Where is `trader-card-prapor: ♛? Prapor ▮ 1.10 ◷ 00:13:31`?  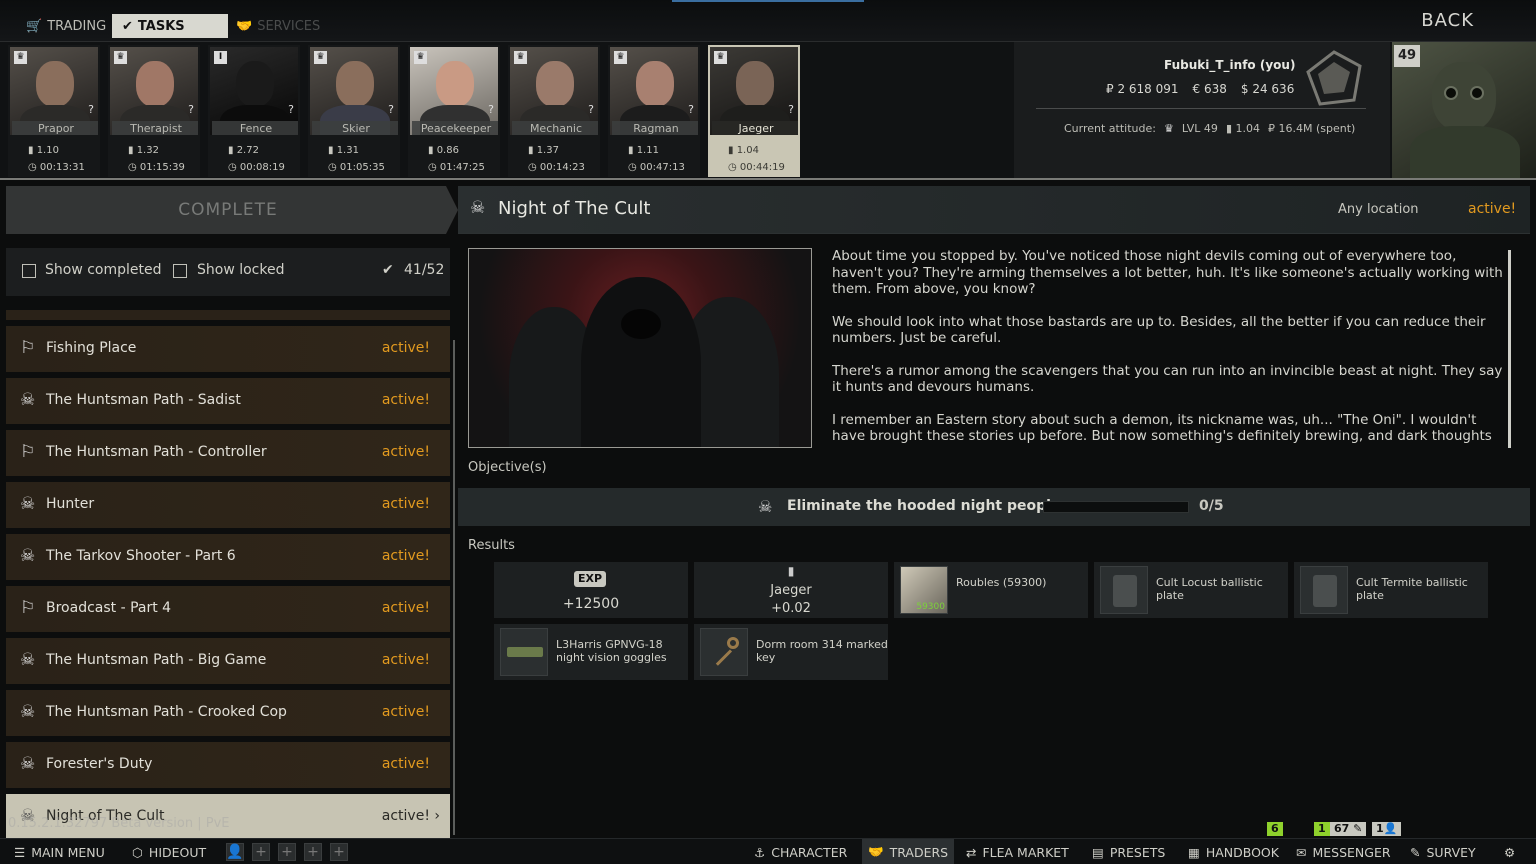 trader-card-prapor: ♛? Prapor ▮ 1.10 ◷ 00:13:31 is located at coordinates (54, 111).